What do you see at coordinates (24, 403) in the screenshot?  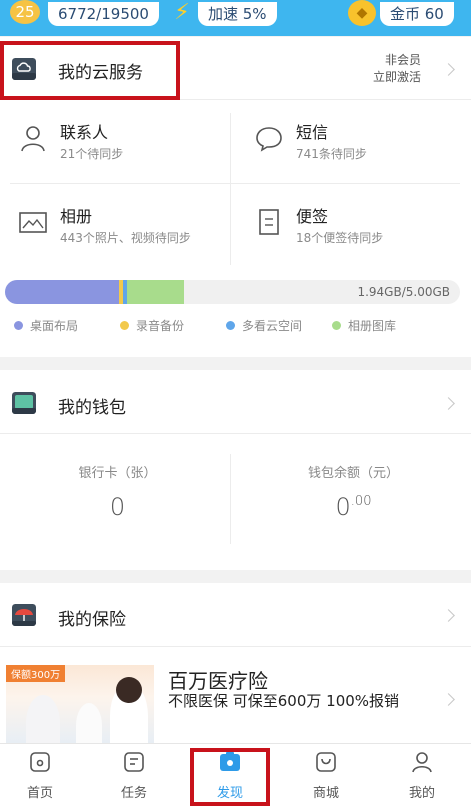 I see `wallet-icon` at bounding box center [24, 403].